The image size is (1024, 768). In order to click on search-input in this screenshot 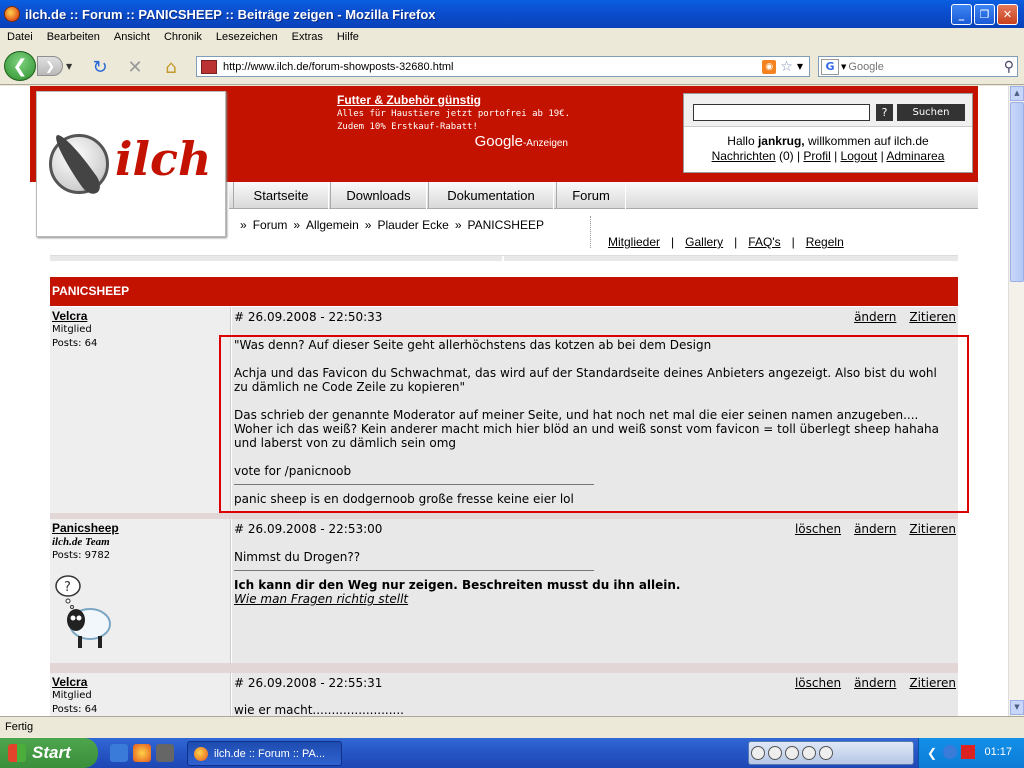, I will do `click(926, 66)`.